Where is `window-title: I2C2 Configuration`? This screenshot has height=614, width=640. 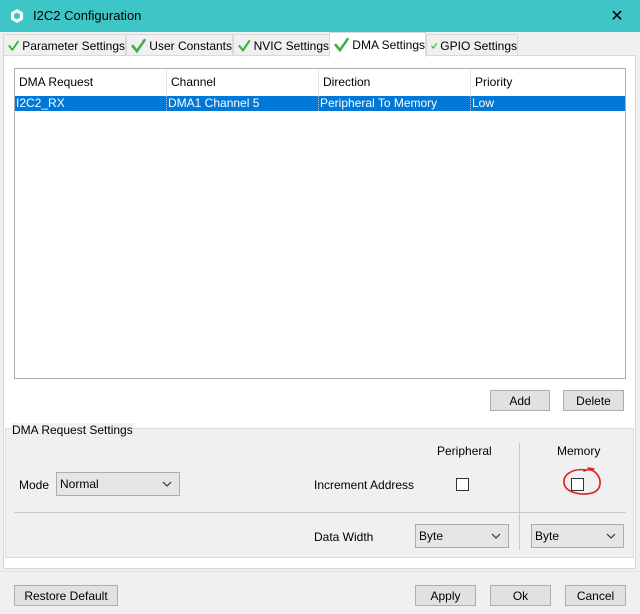
window-title: I2C2 Configuration is located at coordinates (87, 15).